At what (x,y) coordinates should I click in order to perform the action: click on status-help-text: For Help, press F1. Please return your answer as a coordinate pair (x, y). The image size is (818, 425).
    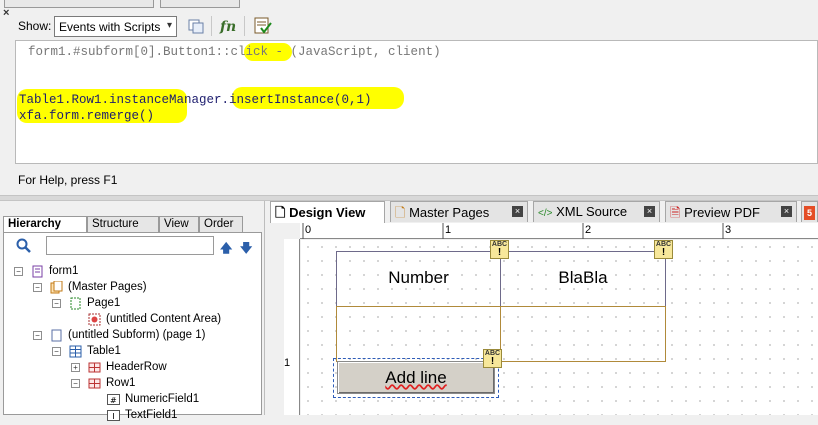
    Looking at the image, I should click on (68, 180).